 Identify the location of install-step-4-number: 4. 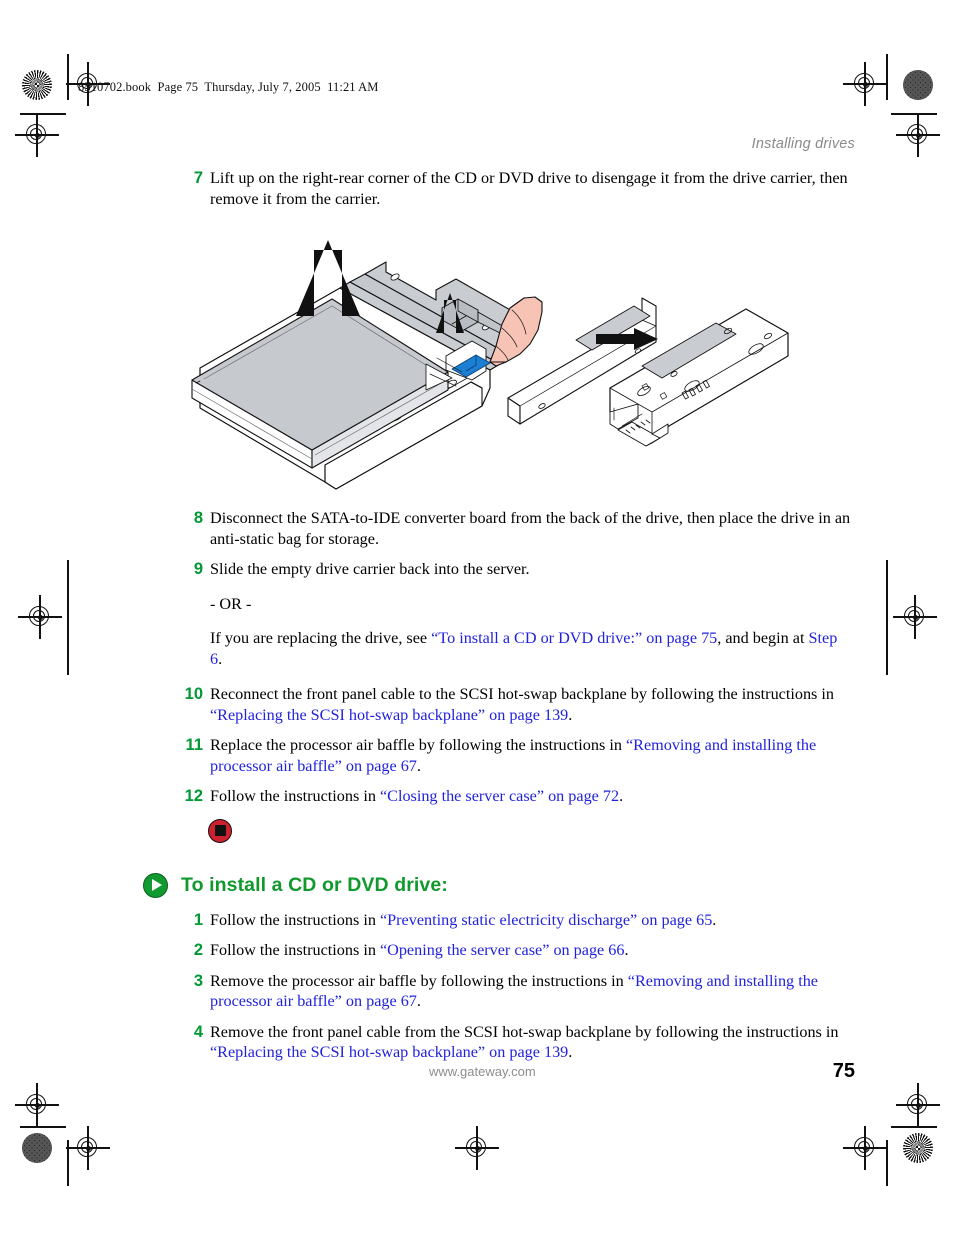
(198, 1031).